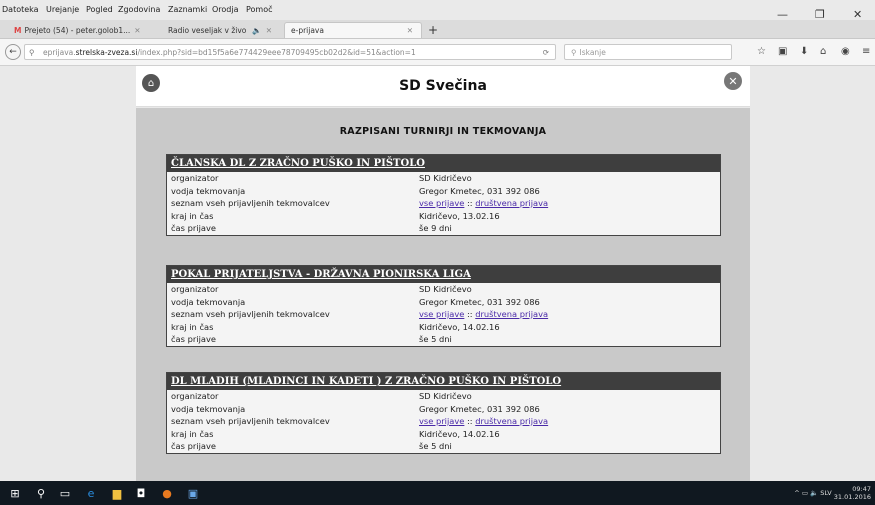 Image resolution: width=875 pixels, height=505 pixels. What do you see at coordinates (433, 30) in the screenshot?
I see `new-tab-icon: +` at bounding box center [433, 30].